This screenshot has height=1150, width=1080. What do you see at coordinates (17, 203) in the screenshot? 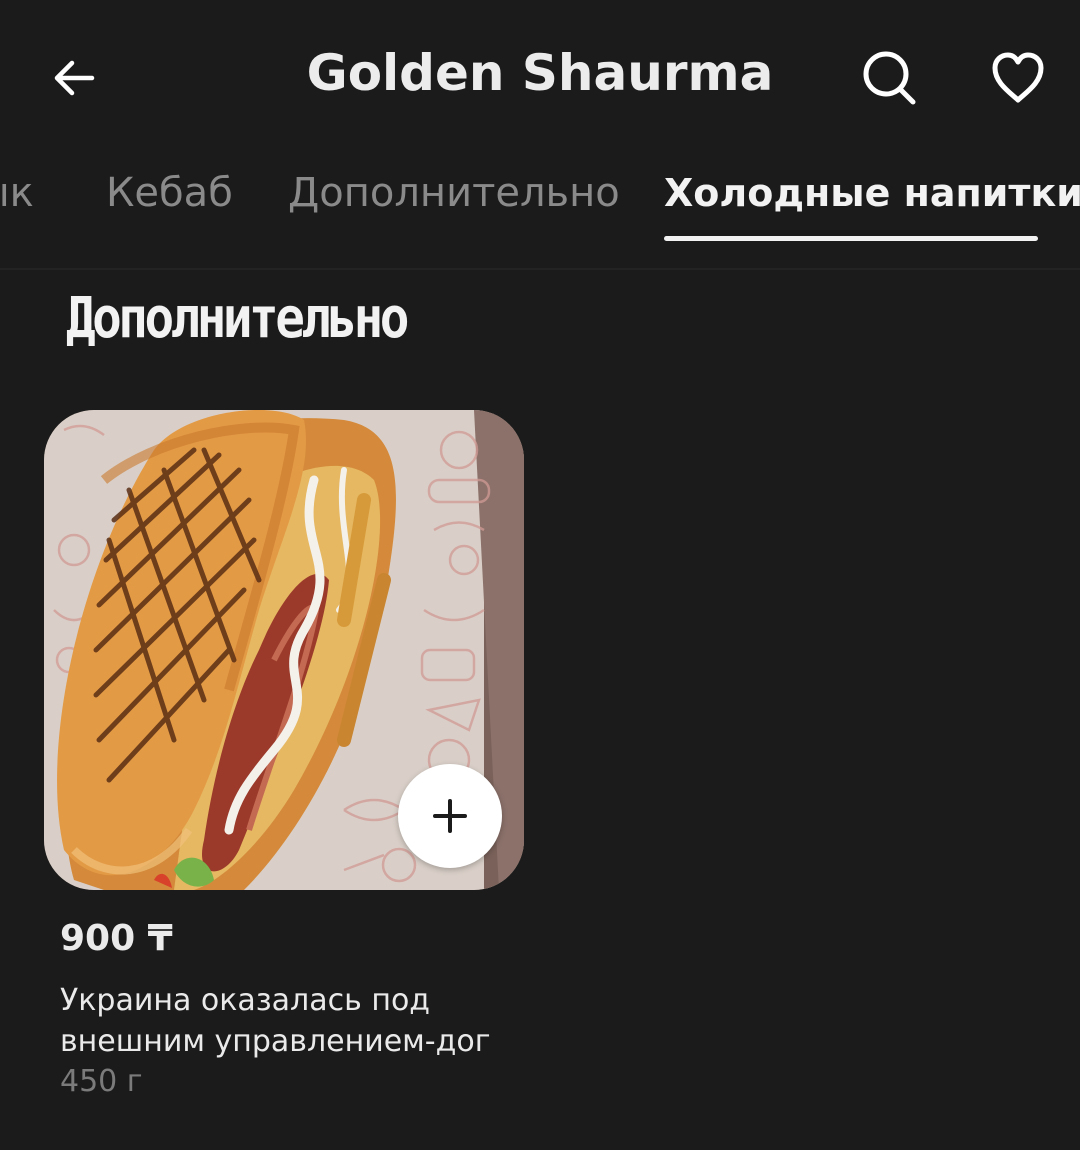
I see `tab-category-partial: ык` at bounding box center [17, 203].